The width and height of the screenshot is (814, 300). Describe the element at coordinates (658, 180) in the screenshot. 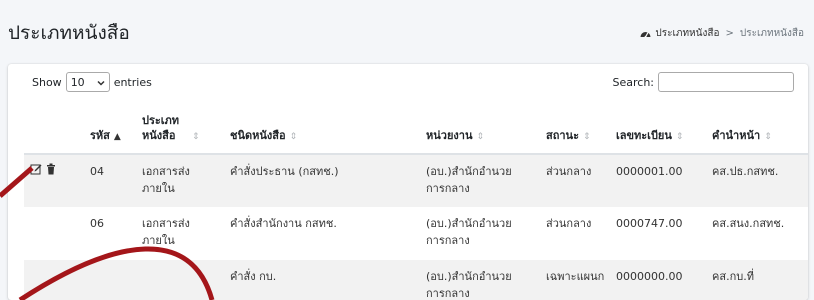

I see `cell-reg-no: 0000001.00` at that location.